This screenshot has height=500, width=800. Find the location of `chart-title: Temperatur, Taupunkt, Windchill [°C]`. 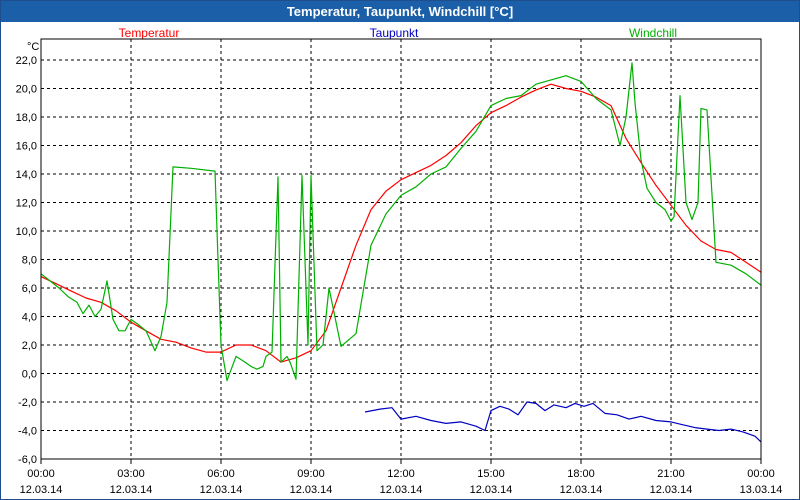

chart-title: Temperatur, Taupunkt, Windchill [°C] is located at coordinates (400, 11).